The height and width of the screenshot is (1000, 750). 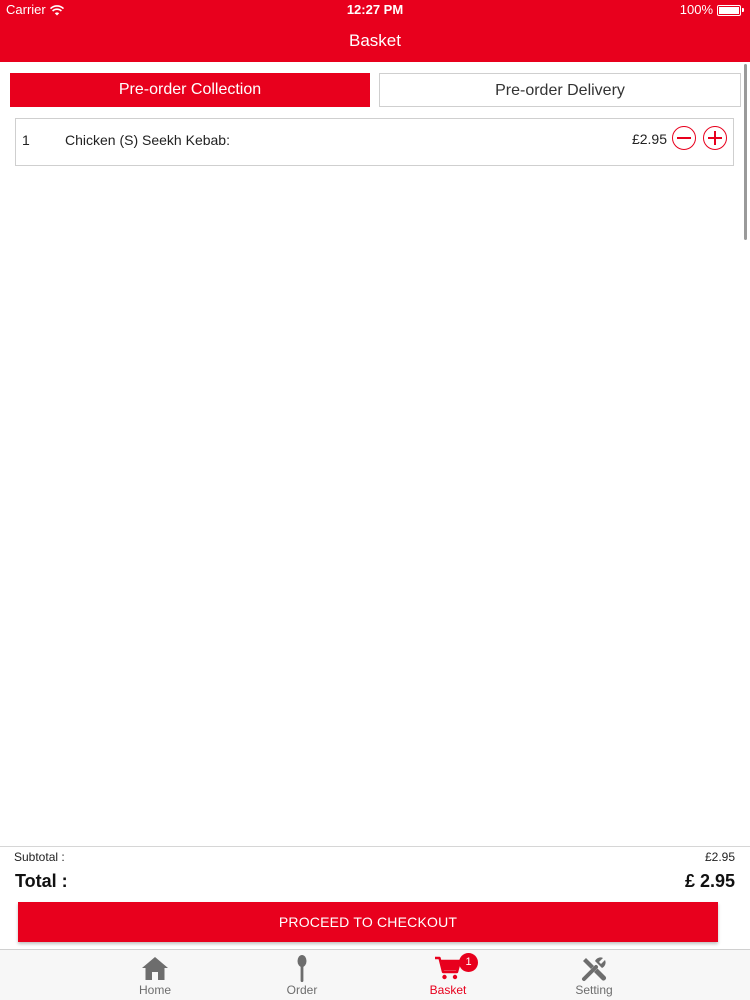 What do you see at coordinates (155, 968) in the screenshot?
I see `home-icon` at bounding box center [155, 968].